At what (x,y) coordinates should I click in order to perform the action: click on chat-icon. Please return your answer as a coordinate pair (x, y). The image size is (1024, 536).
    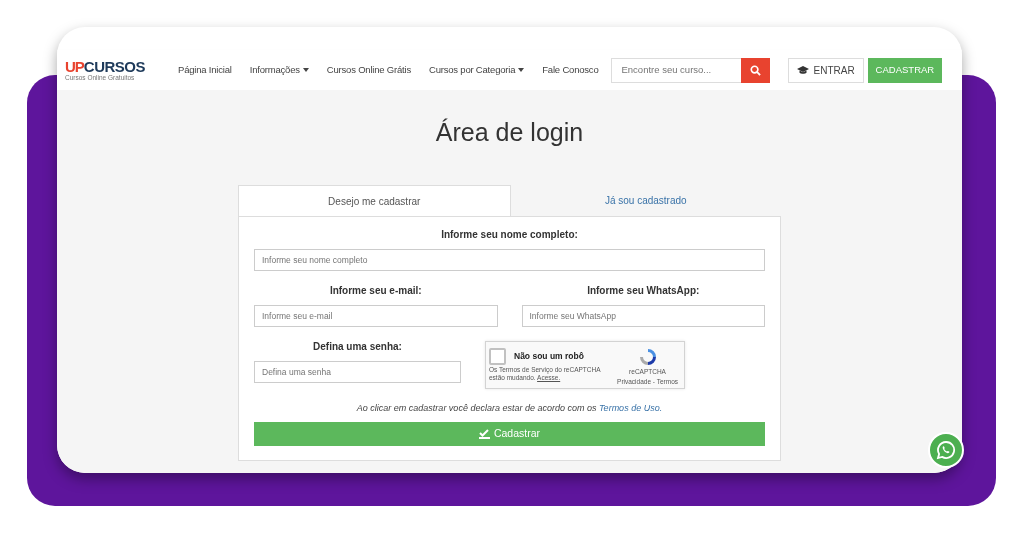
    Looking at the image, I should click on (946, 450).